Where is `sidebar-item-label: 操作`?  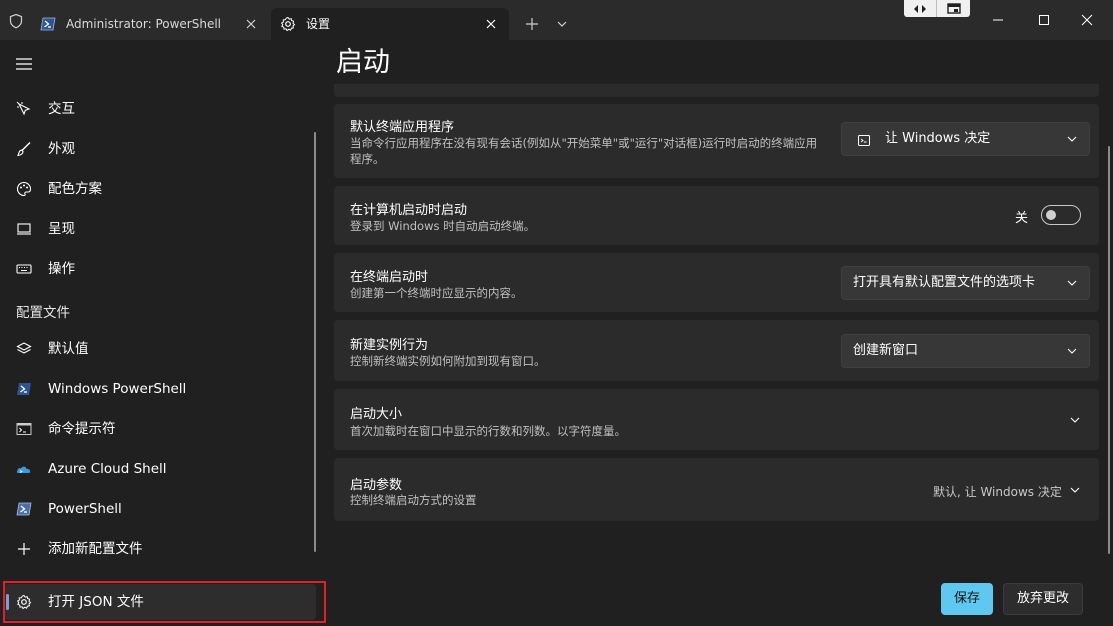
sidebar-item-label: 操作 is located at coordinates (61, 269).